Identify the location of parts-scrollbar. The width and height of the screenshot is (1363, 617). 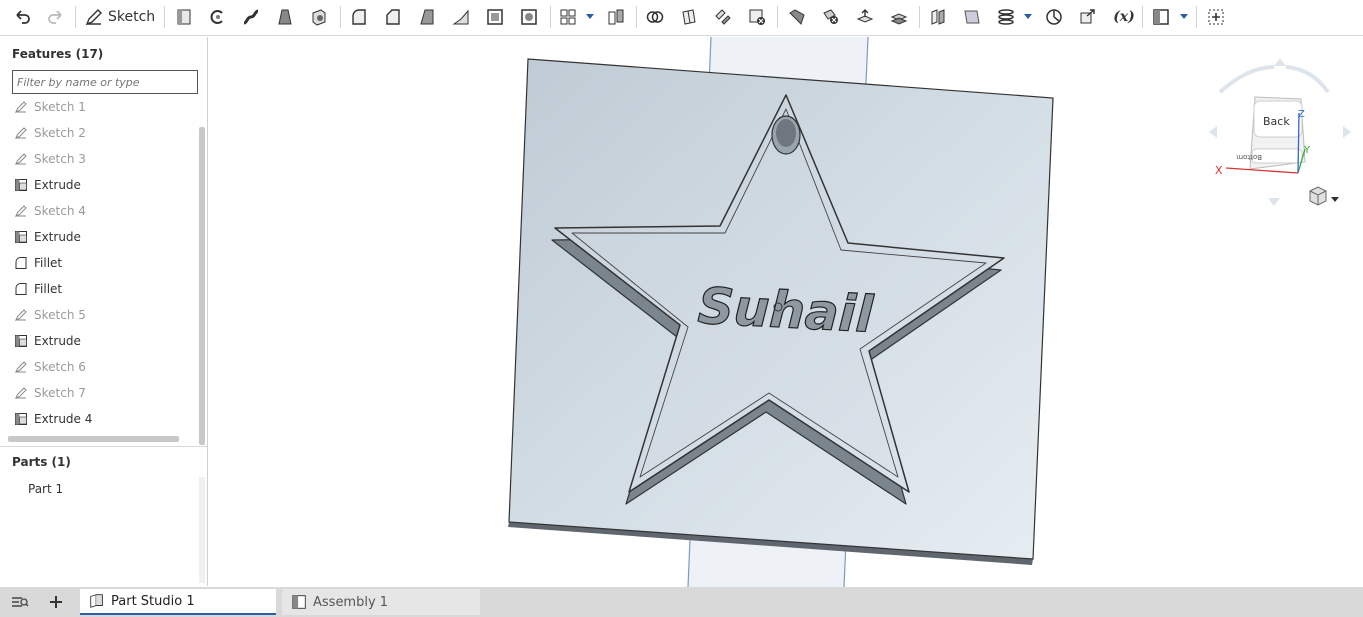
(202, 530).